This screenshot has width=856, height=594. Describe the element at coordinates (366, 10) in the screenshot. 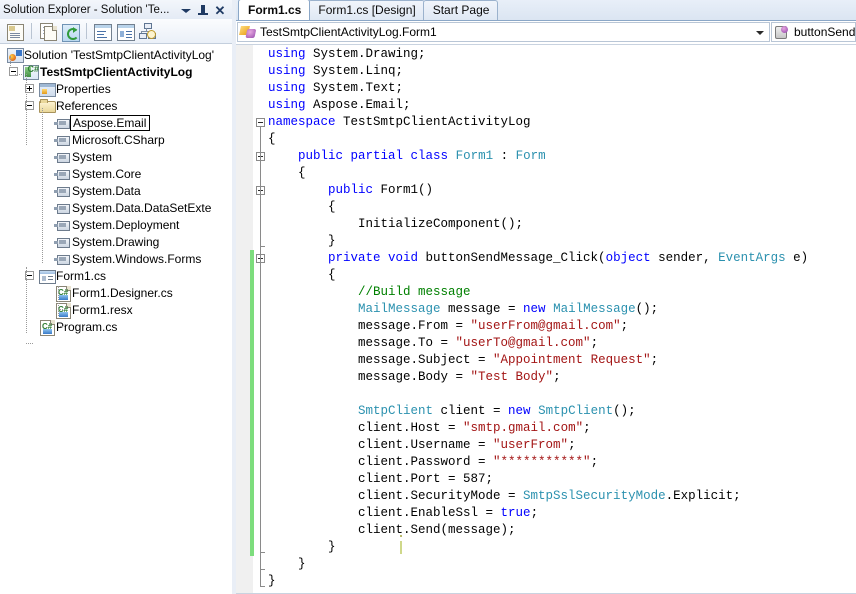

I see `editor-tab: Form1.cs [Design]` at that location.